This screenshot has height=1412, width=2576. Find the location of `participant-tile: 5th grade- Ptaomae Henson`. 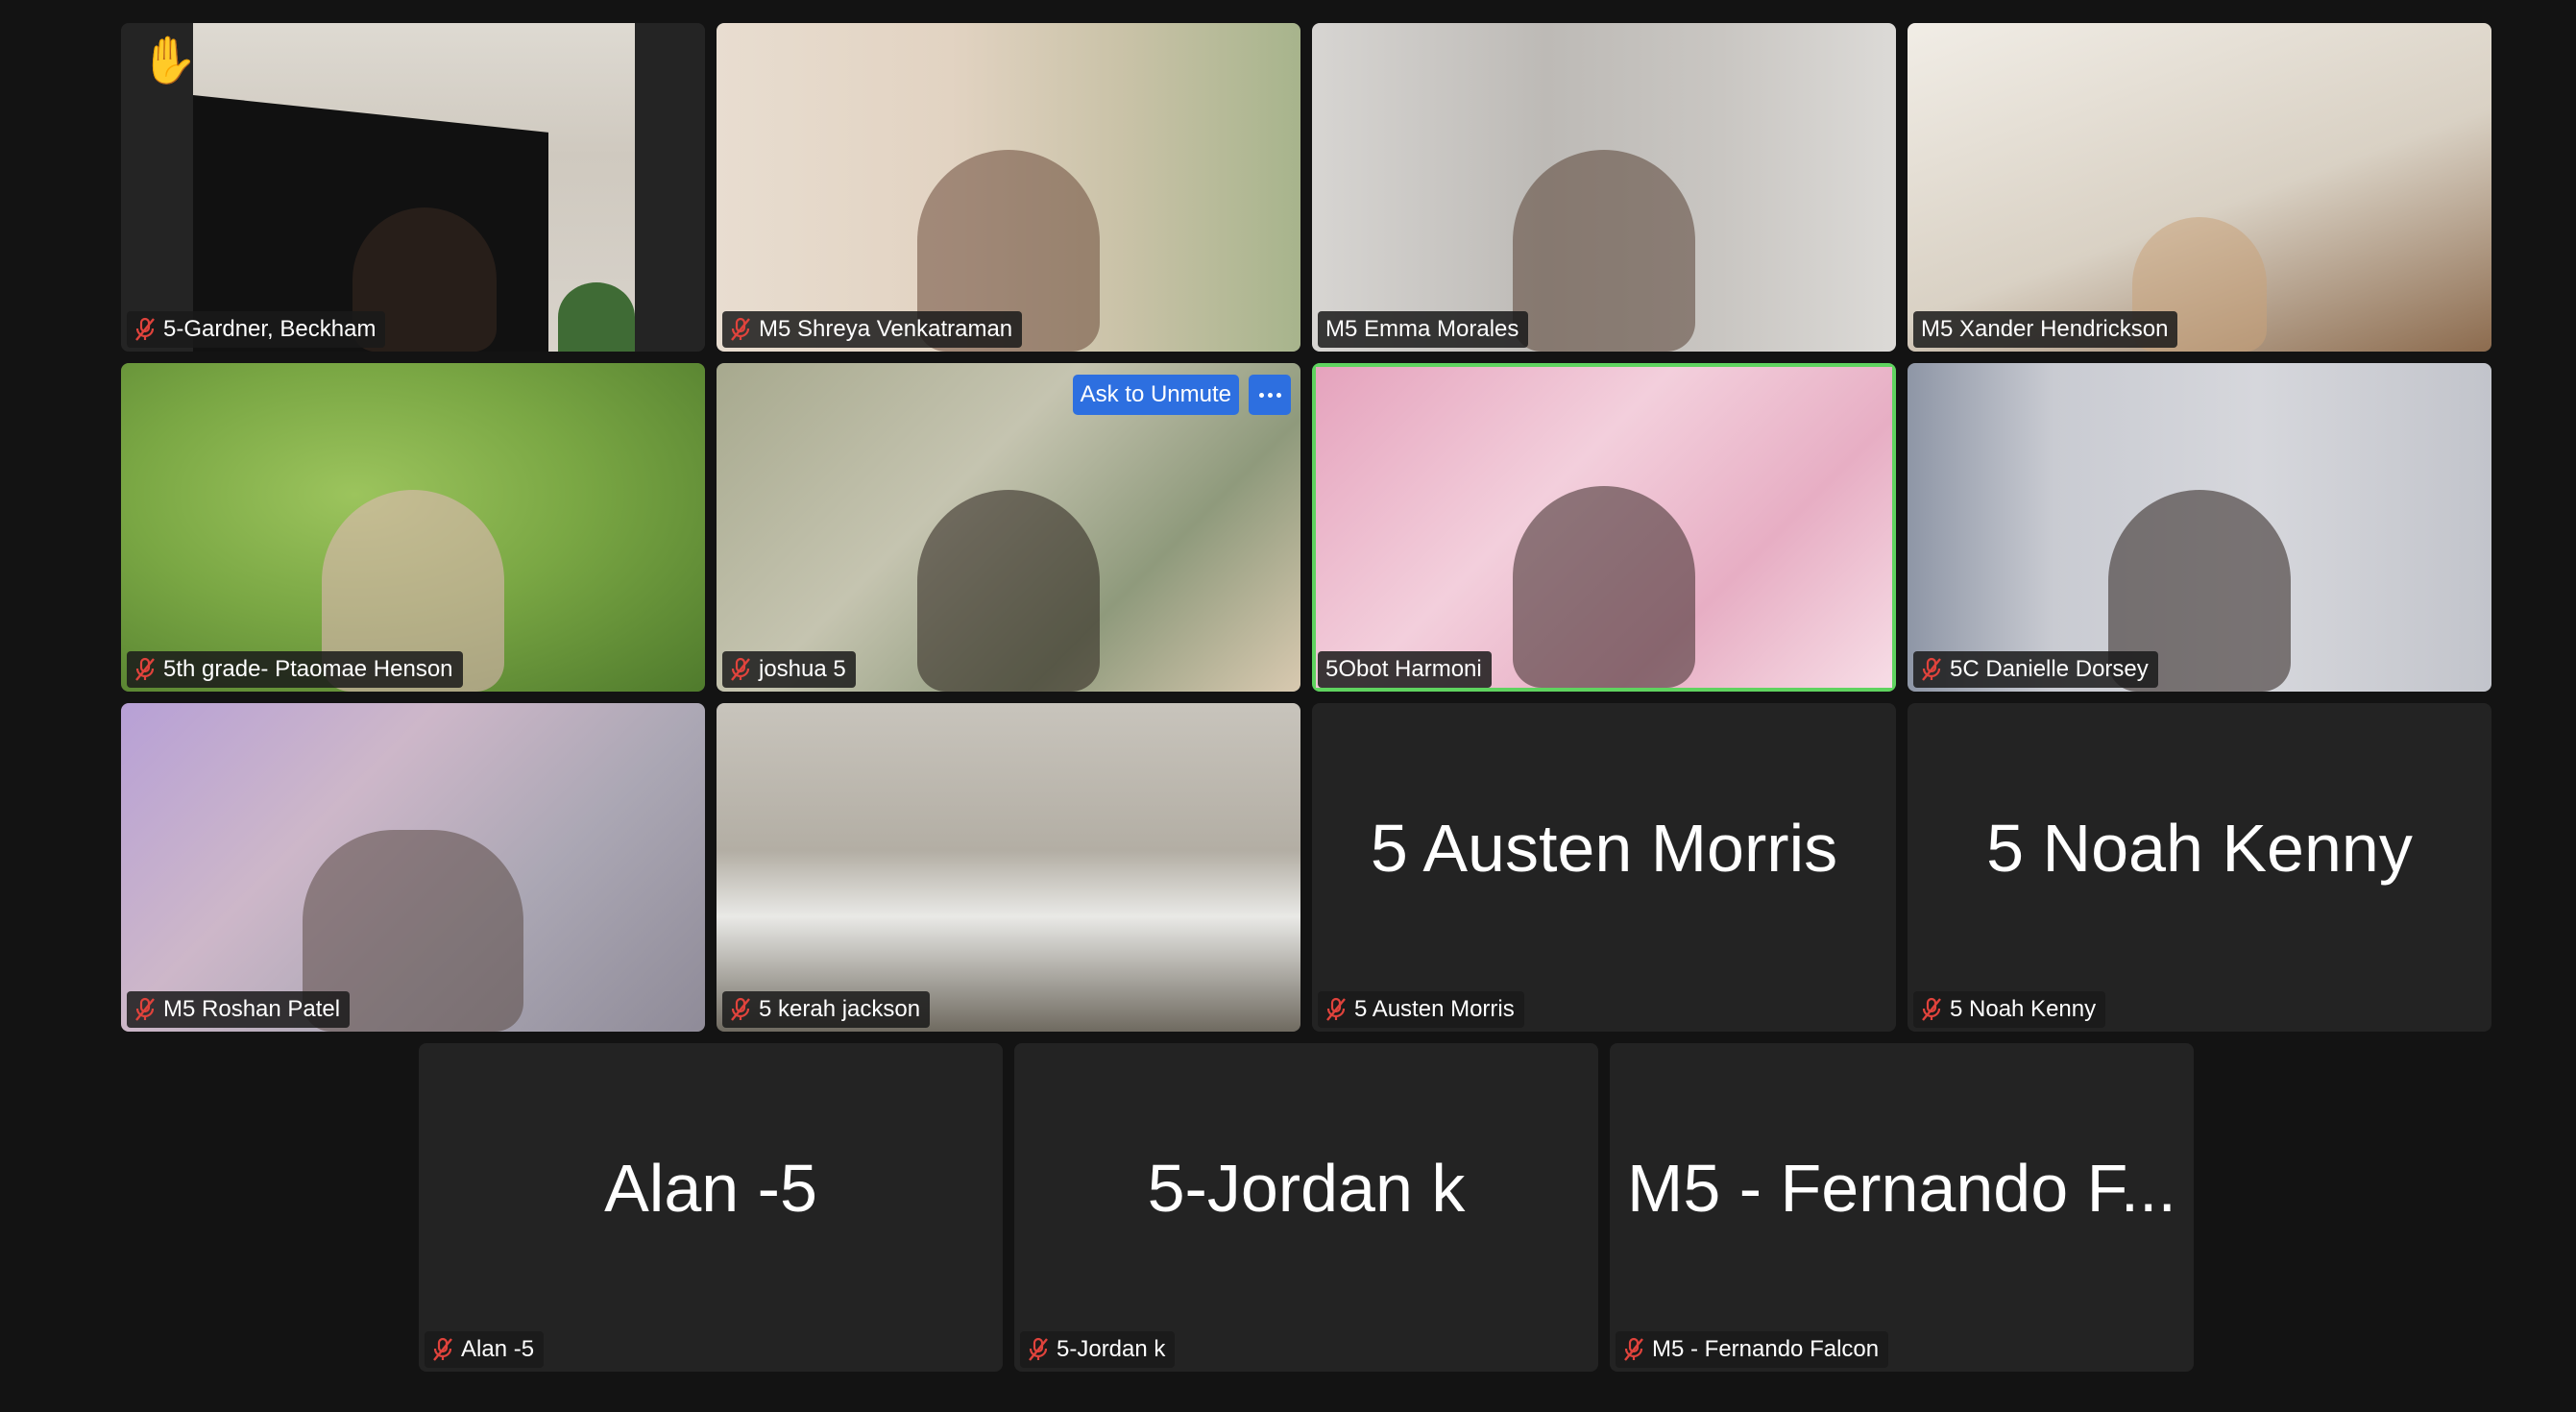

participant-tile: 5th grade- Ptaomae Henson is located at coordinates (413, 527).